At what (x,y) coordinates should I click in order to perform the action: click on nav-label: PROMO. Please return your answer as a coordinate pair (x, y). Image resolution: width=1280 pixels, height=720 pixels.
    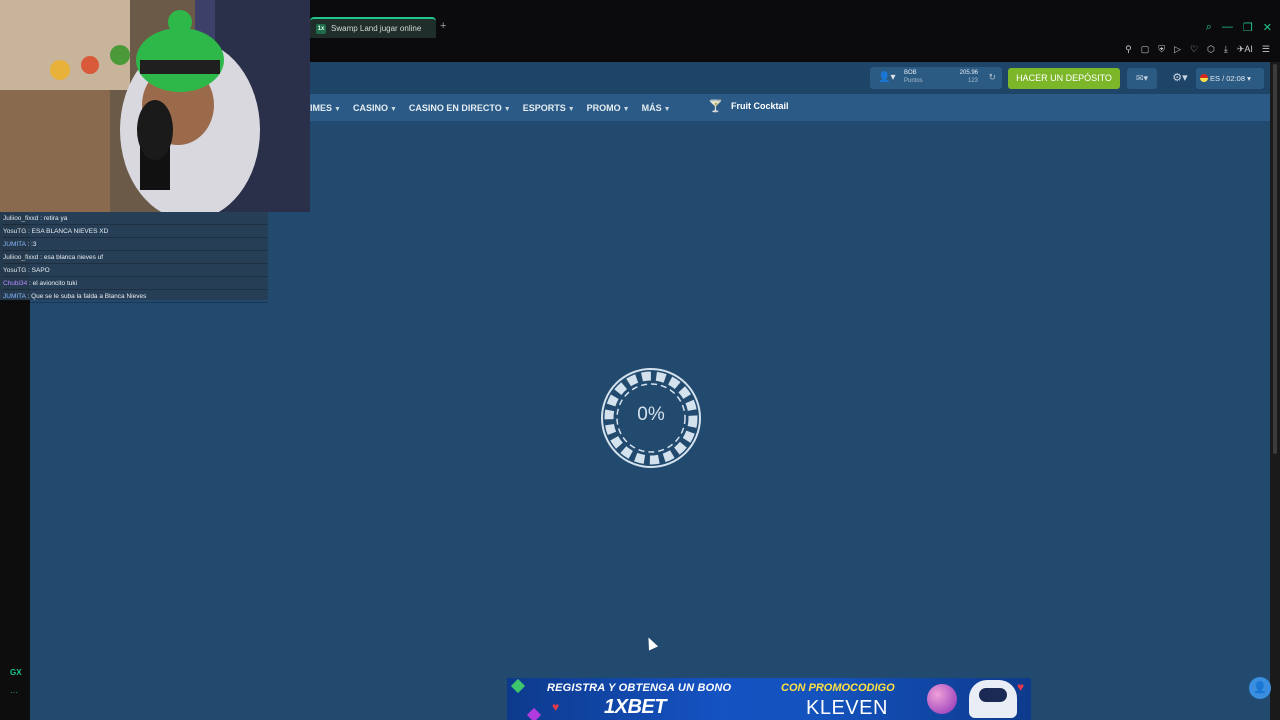
    Looking at the image, I should click on (603, 107).